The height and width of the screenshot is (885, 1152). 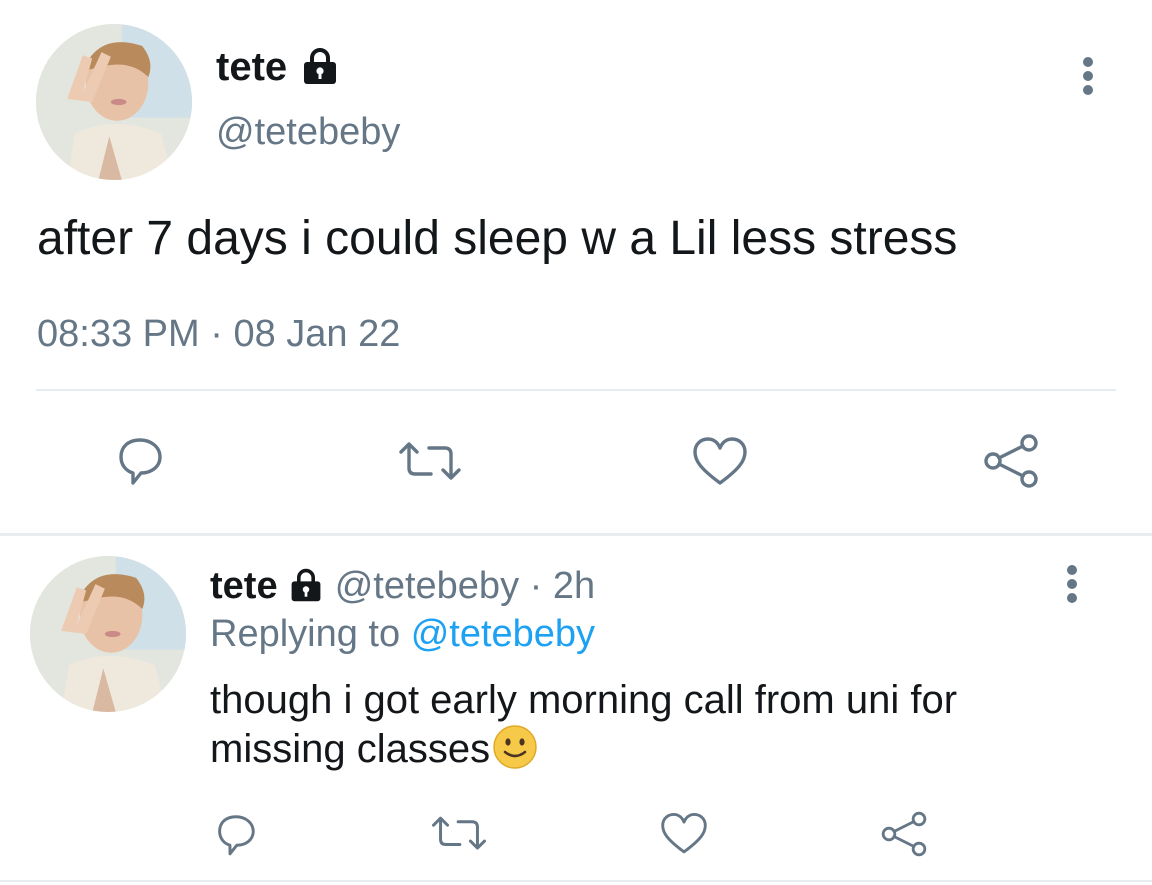 I want to click on tweet-time: 08:33 PM, so click(x=118, y=334).